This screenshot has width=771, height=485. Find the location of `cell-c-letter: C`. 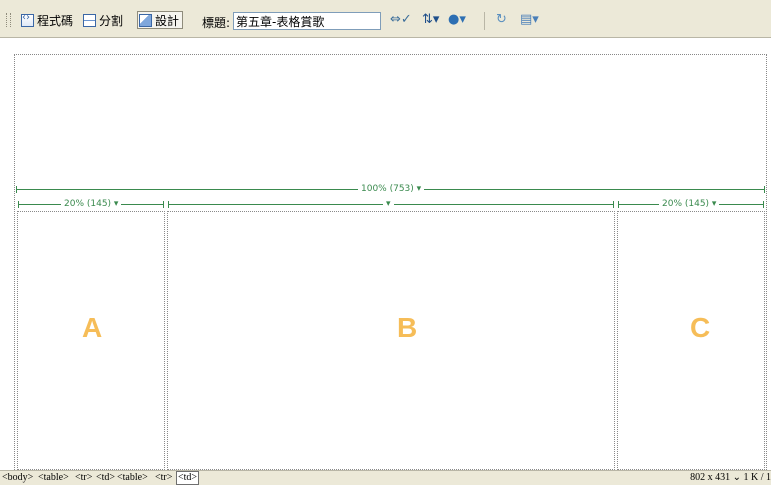

cell-c-letter: C is located at coordinates (700, 327).